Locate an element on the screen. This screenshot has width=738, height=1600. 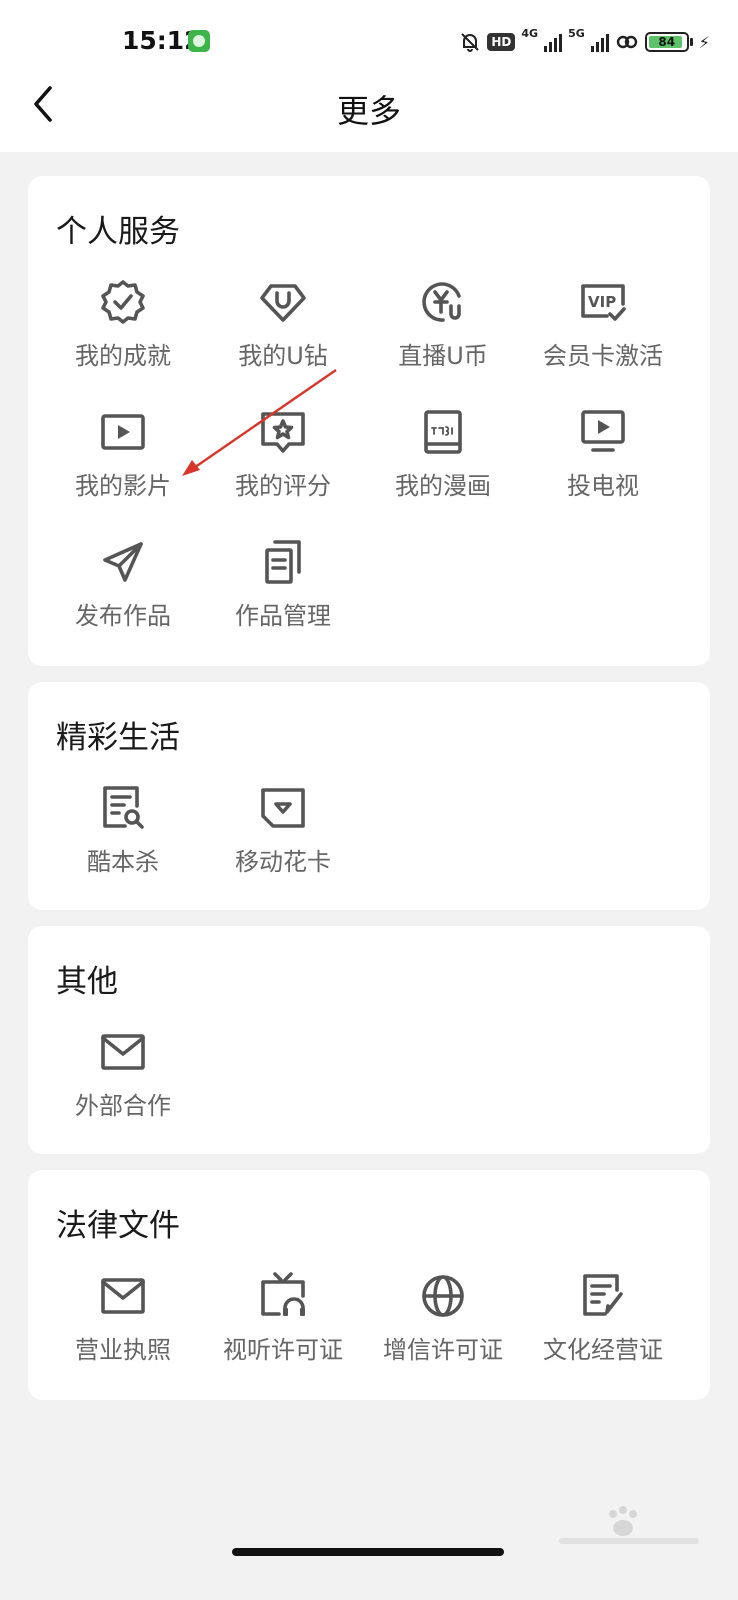
script-search-icon is located at coordinates (123, 808).